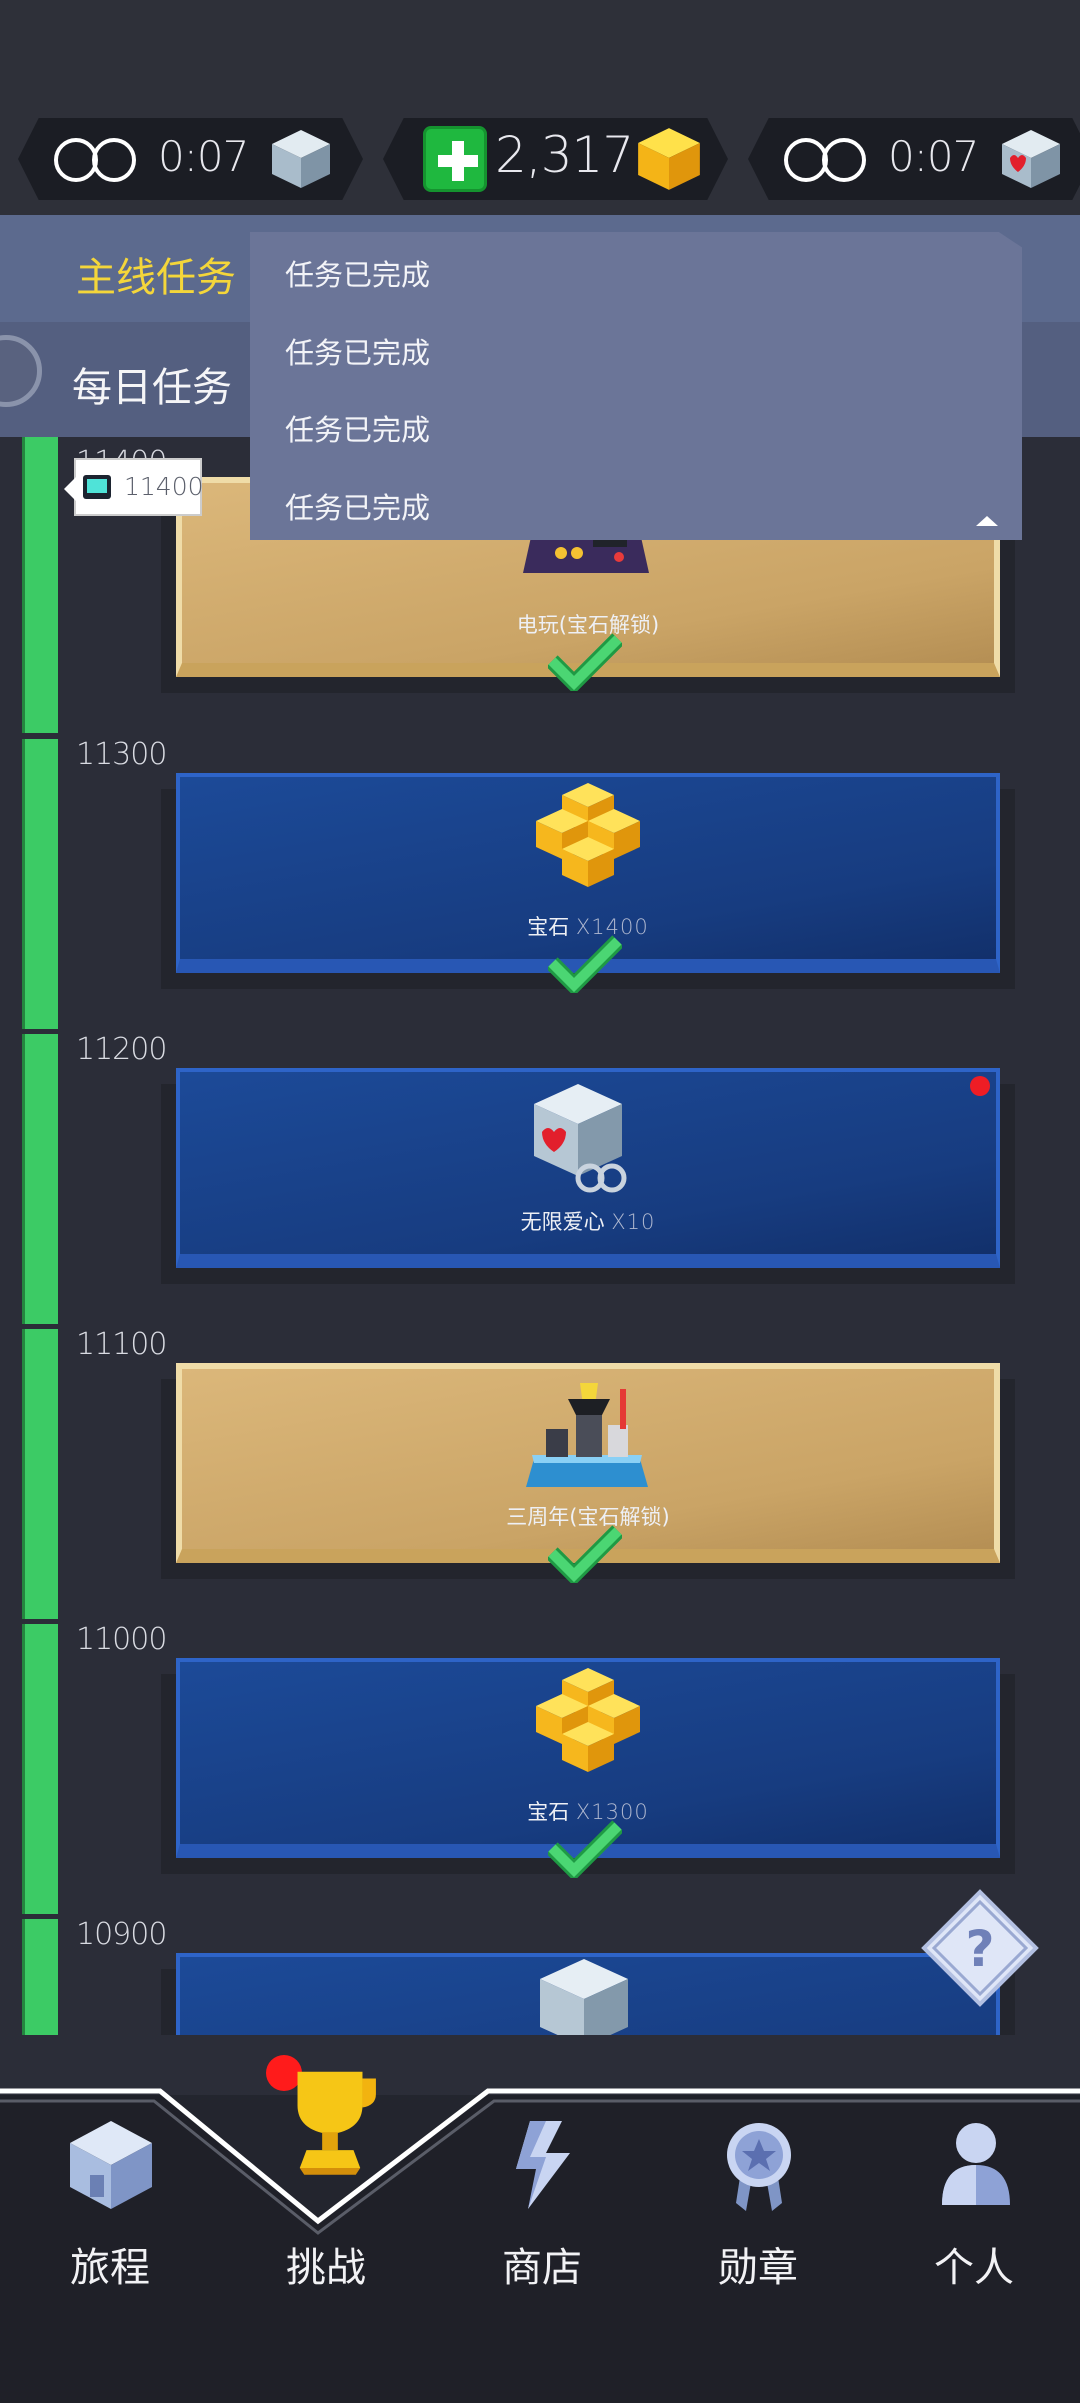 This screenshot has width=1080, height=2403. I want to click on infinite-heart-timer: 0:07, so click(914, 159).